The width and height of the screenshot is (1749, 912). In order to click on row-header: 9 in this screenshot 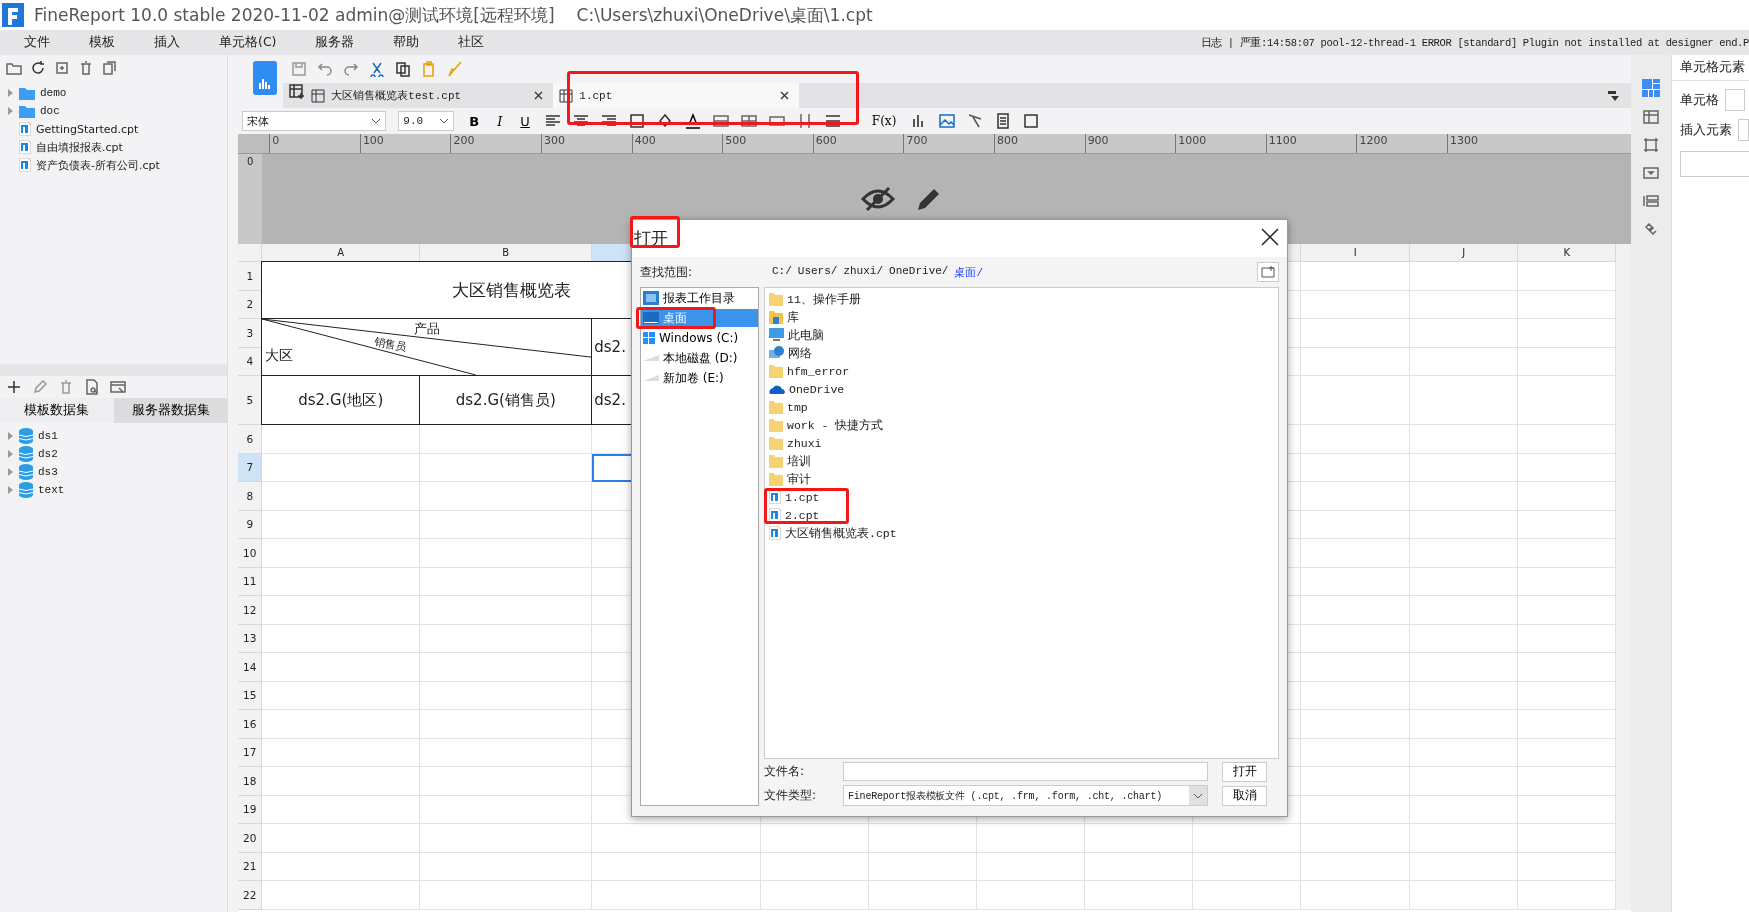, I will do `click(250, 524)`.